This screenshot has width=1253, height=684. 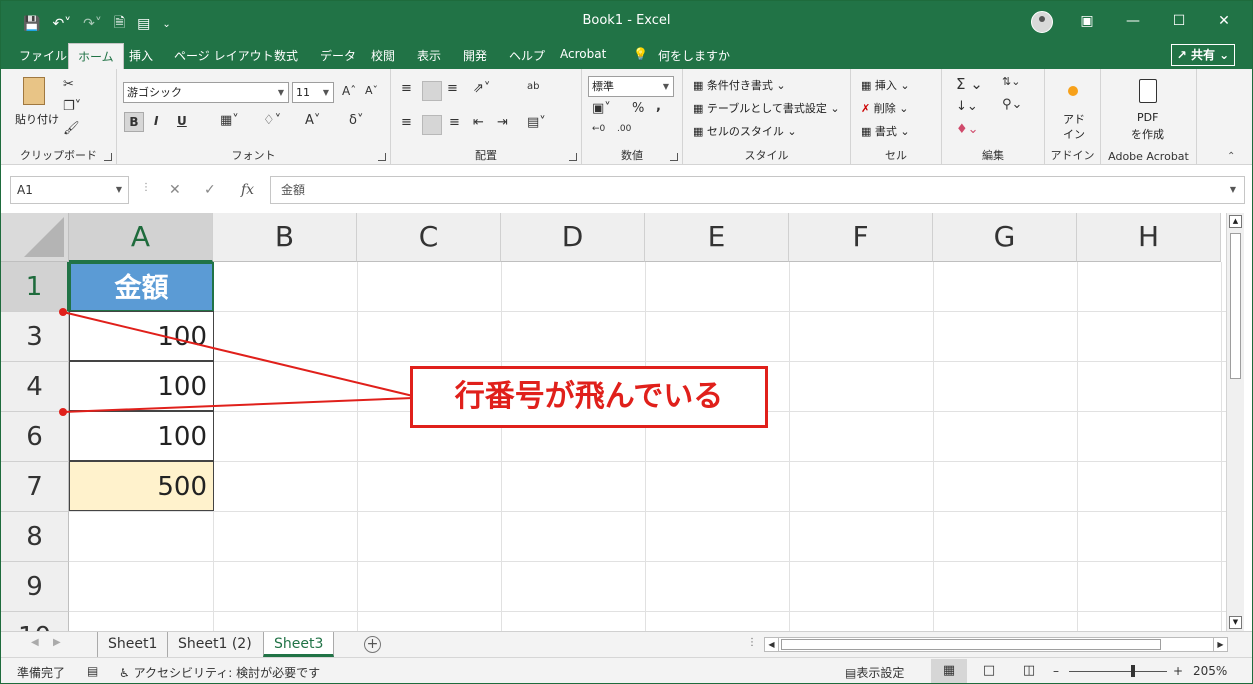 What do you see at coordinates (1133, 671) in the screenshot?
I see `zoom-slider-thumb` at bounding box center [1133, 671].